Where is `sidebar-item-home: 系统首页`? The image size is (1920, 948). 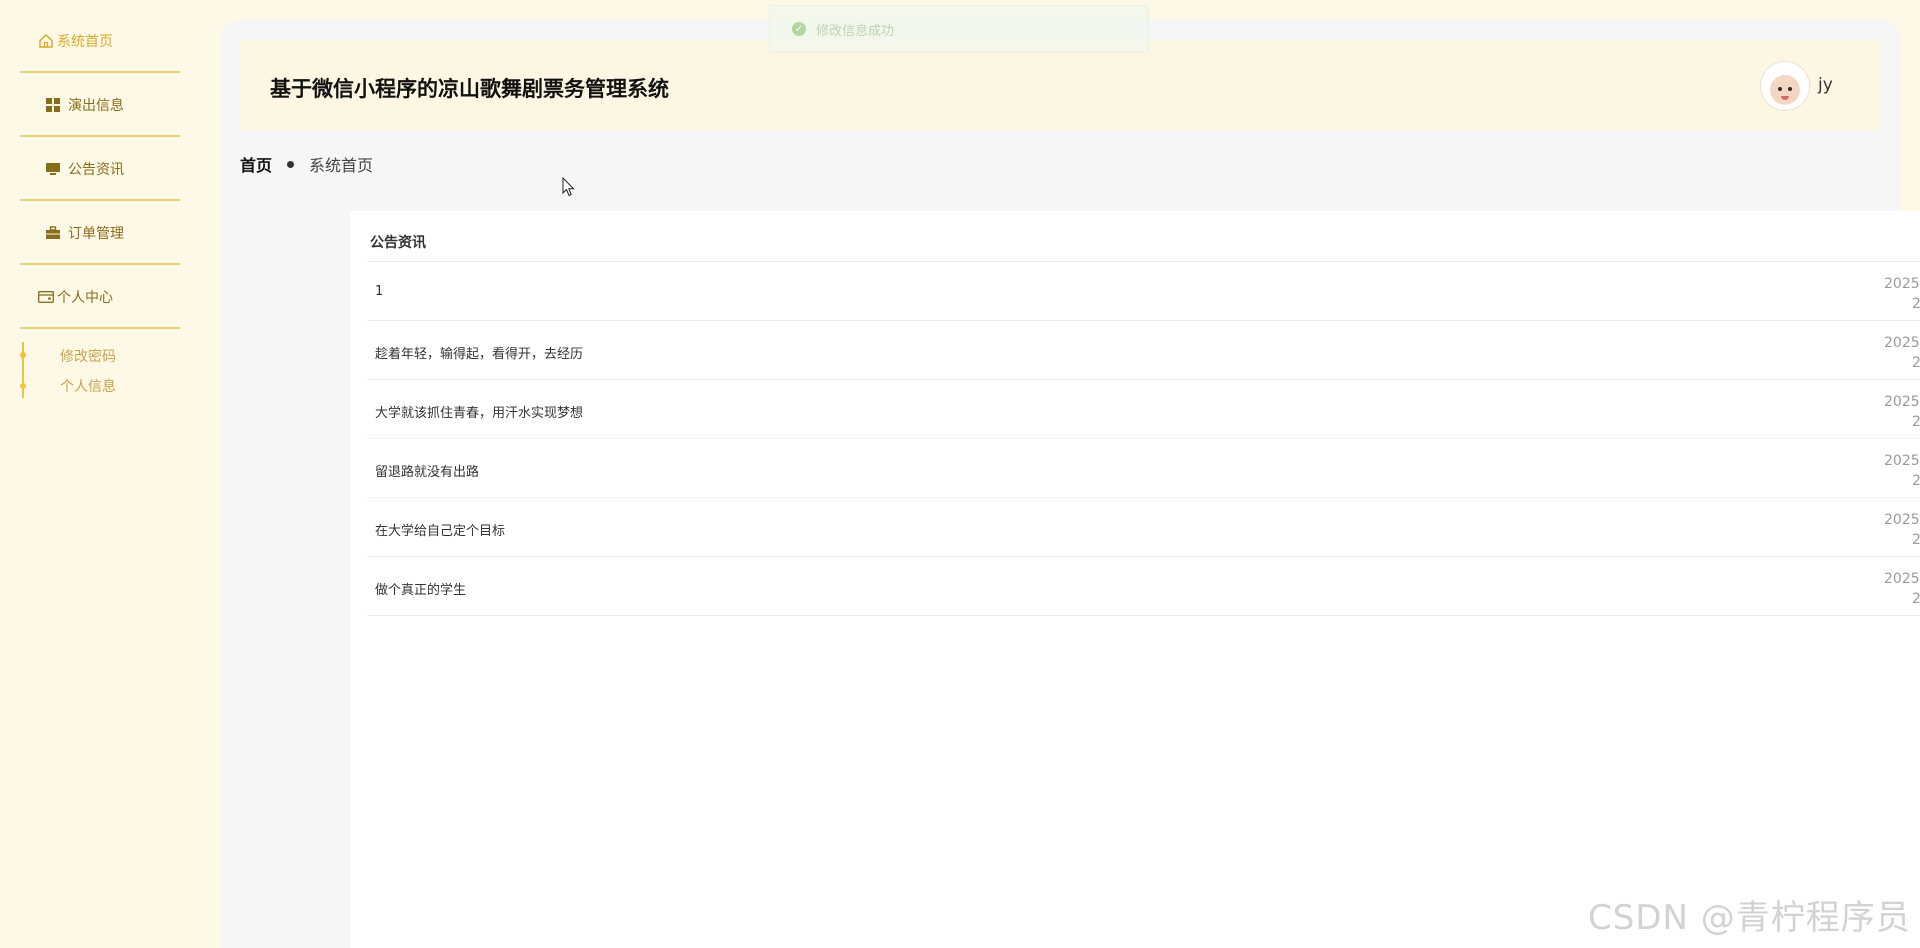
sidebar-item-home: 系统首页 is located at coordinates (100, 41).